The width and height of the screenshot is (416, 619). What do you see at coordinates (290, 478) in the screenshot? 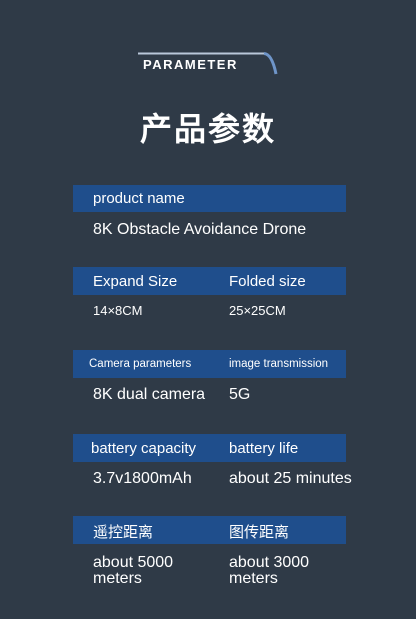
I see `battery-life-value: about 25 minutes` at bounding box center [290, 478].